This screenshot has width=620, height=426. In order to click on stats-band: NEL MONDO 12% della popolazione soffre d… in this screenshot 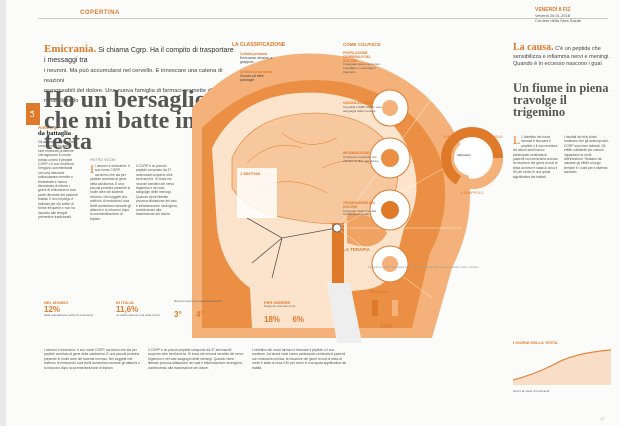, I will do `click(194, 320)`.